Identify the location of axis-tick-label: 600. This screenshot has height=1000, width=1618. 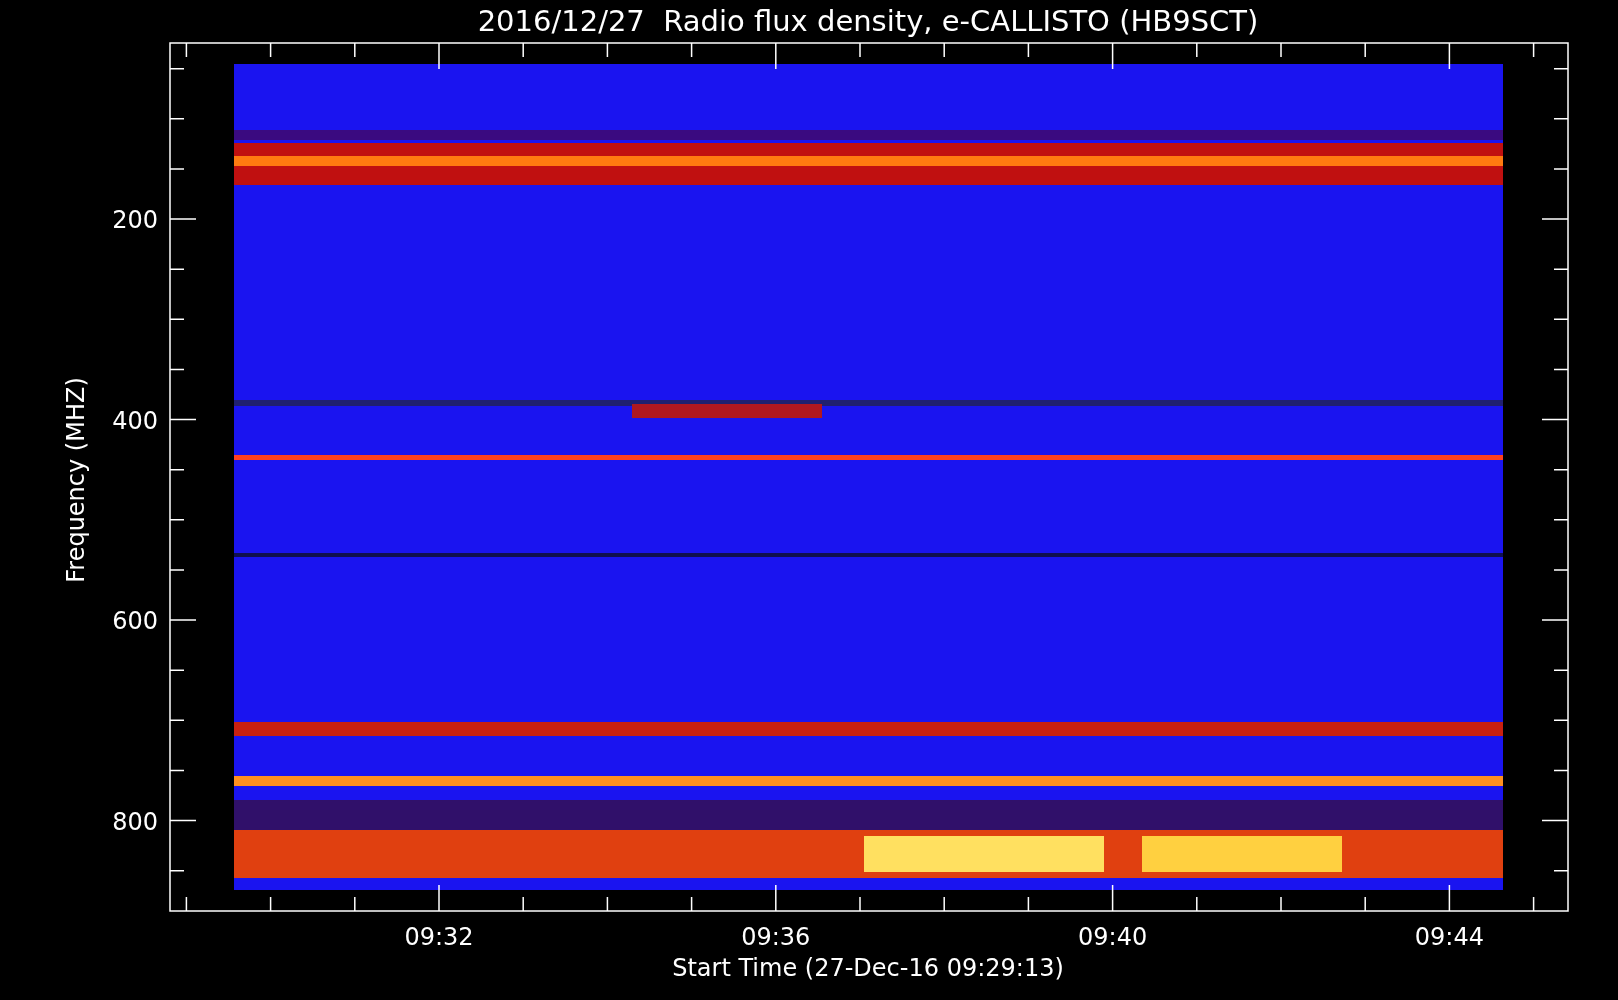
(135, 621).